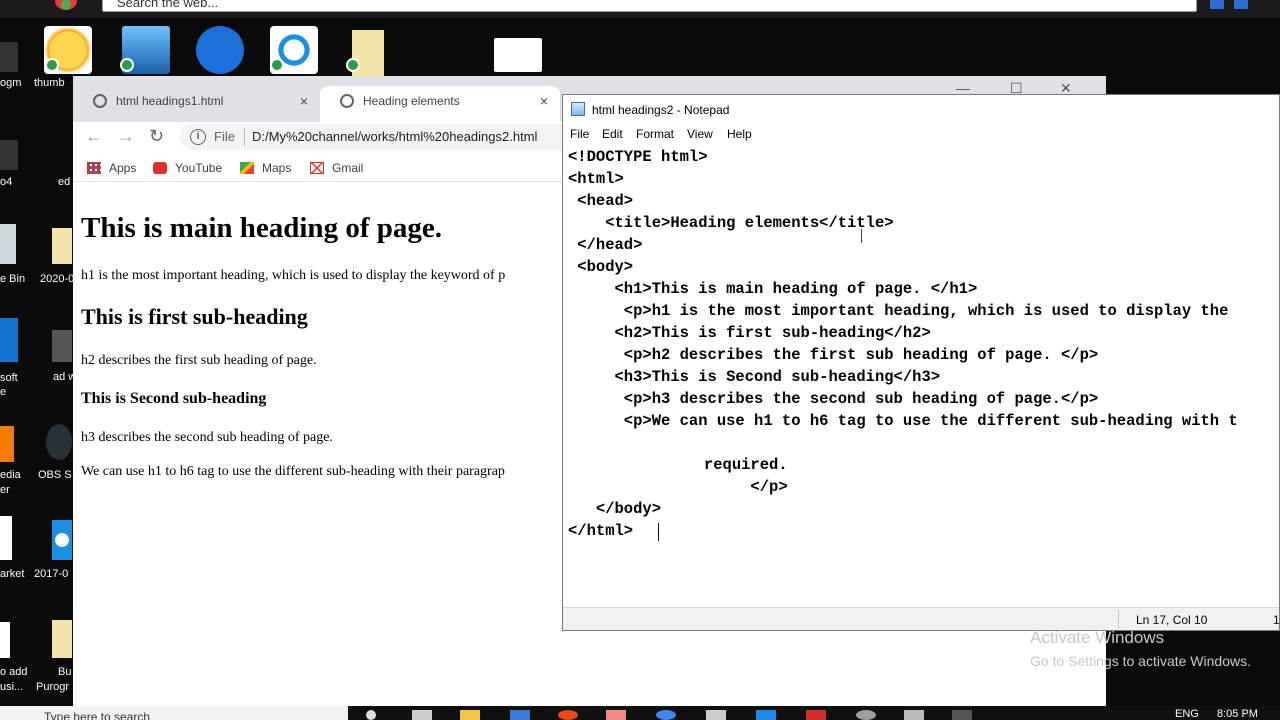 The image size is (1280, 720). What do you see at coordinates (265, 168) in the screenshot?
I see `bookmark-maps: Maps` at bounding box center [265, 168].